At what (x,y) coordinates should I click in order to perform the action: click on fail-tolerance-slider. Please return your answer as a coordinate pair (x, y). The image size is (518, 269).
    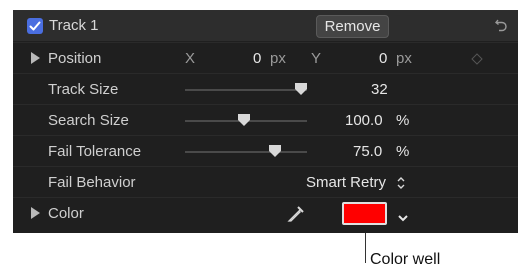
    Looking at the image, I should click on (246, 152).